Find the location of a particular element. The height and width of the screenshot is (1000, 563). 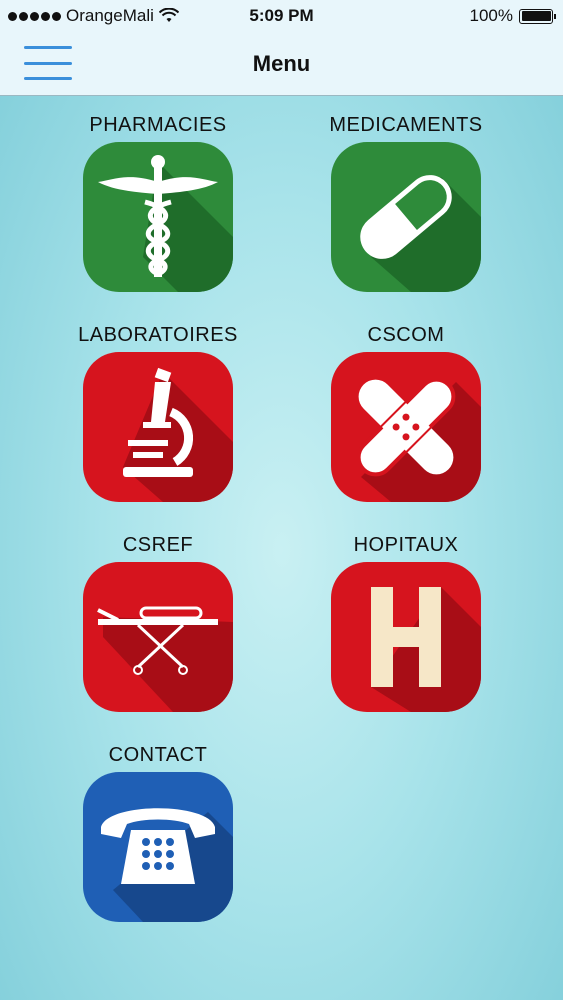

page-title: Menu is located at coordinates (281, 63).